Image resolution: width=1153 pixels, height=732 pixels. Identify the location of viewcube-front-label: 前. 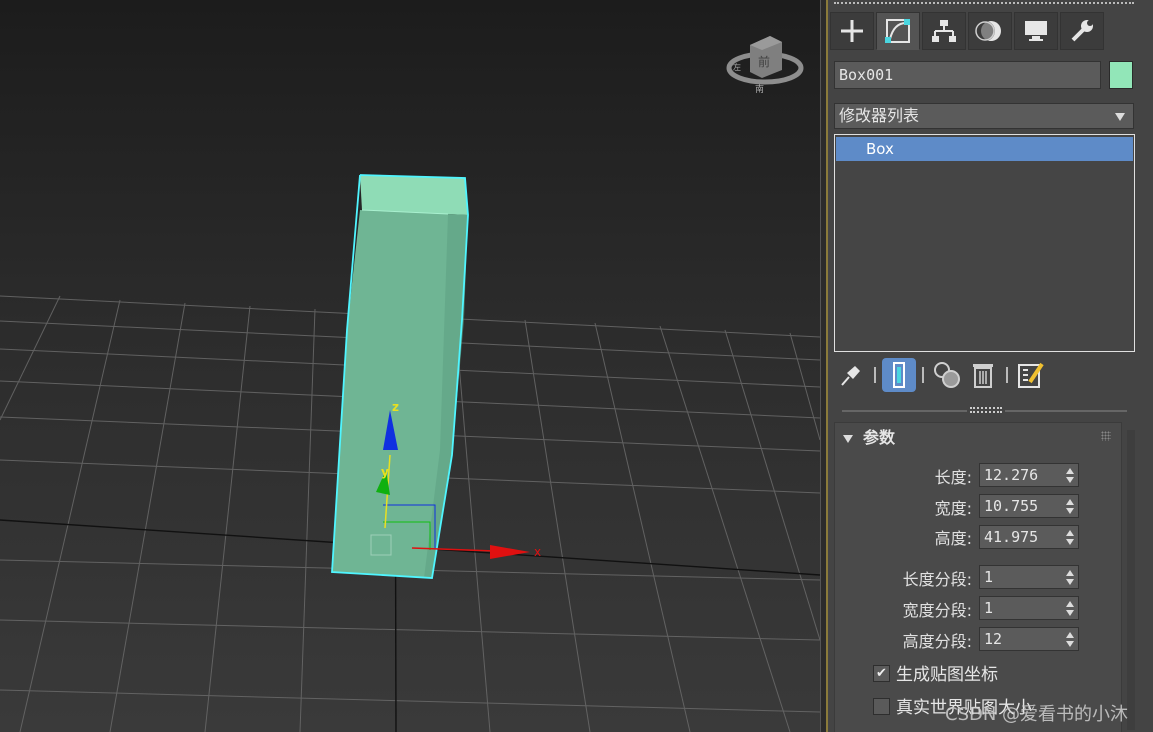
(764, 61).